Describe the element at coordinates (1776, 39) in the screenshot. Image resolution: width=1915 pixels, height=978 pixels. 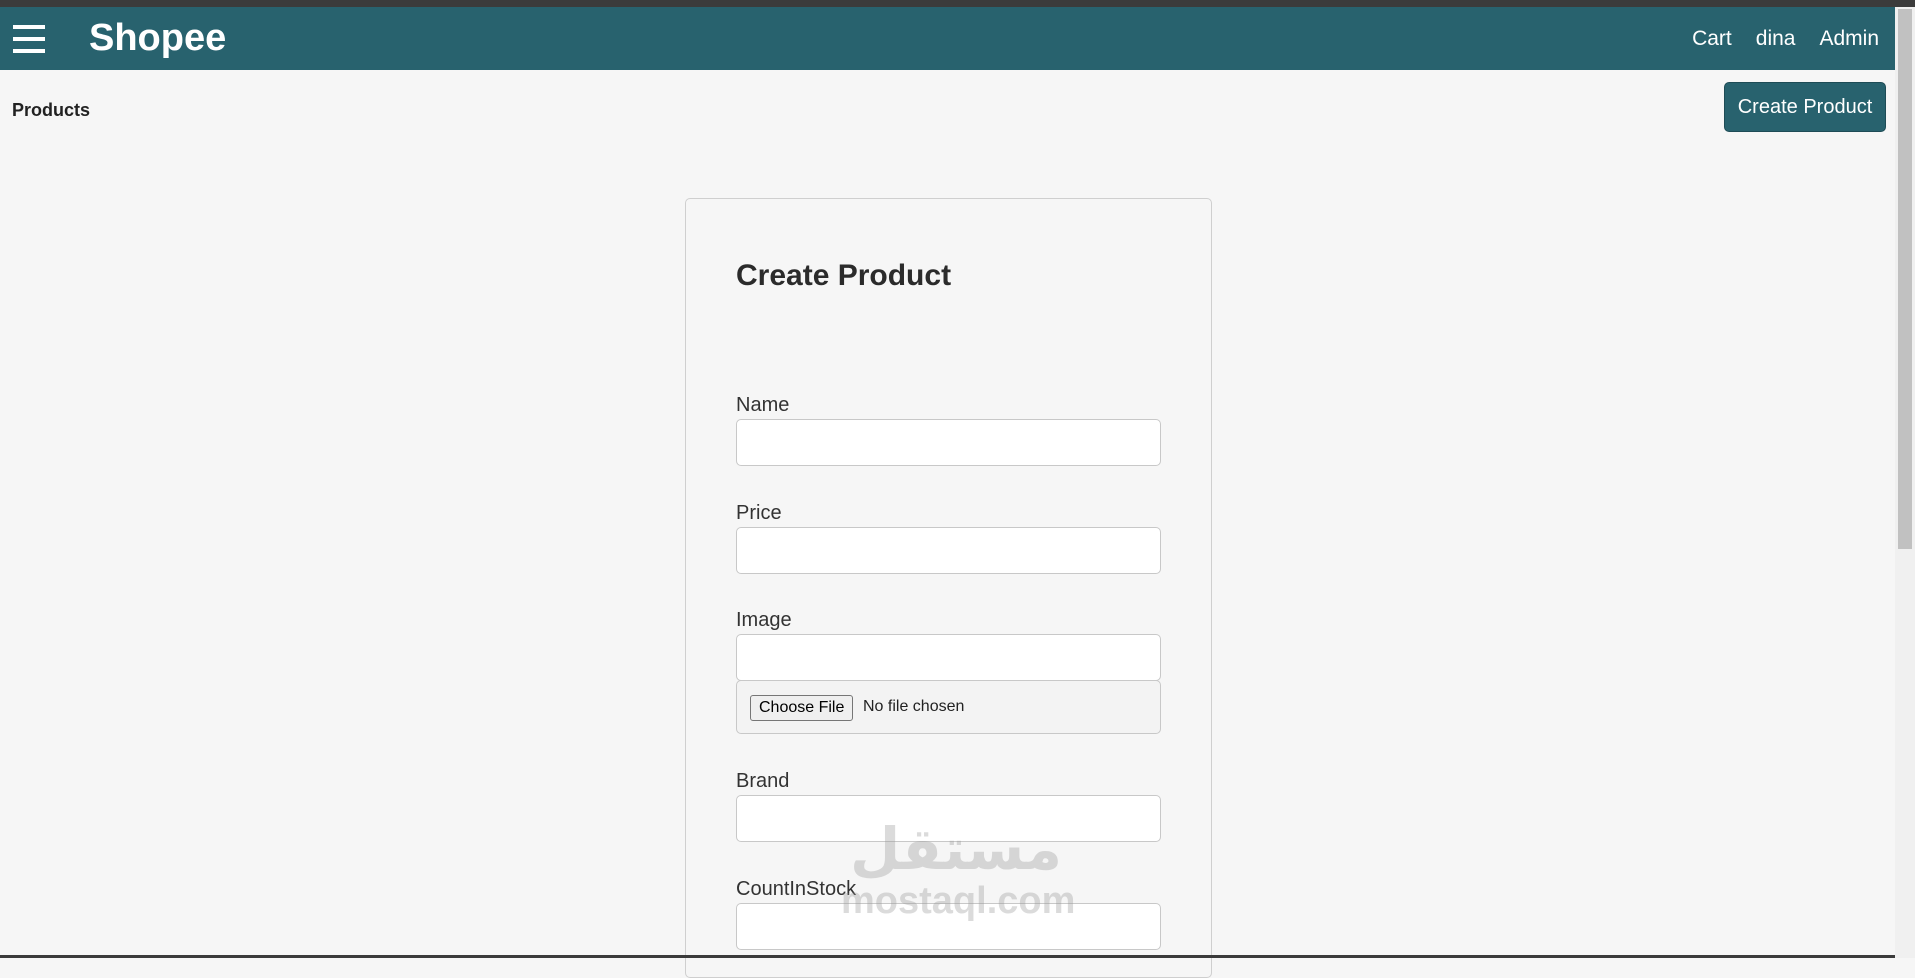
I see `nav-user-link: dina` at that location.